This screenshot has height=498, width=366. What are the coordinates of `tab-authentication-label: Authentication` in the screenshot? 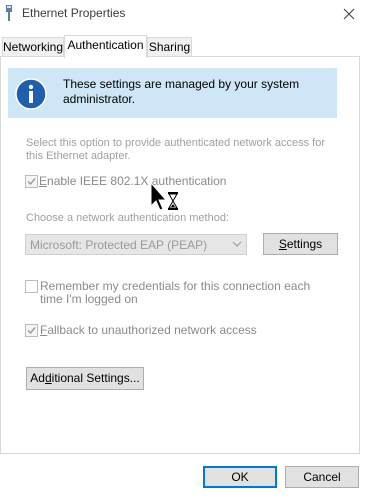 It's located at (105, 45).